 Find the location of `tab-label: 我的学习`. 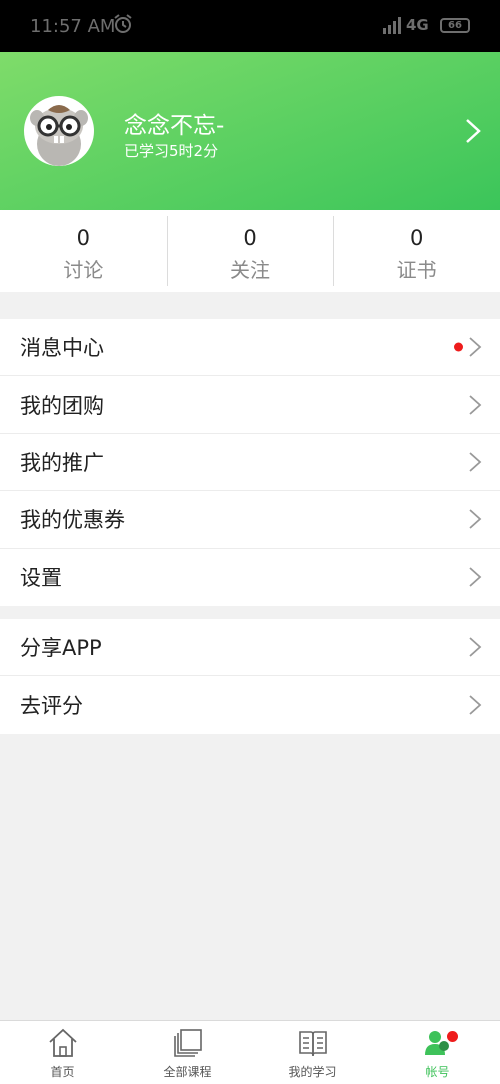

tab-label: 我的学习 is located at coordinates (312, 1072).